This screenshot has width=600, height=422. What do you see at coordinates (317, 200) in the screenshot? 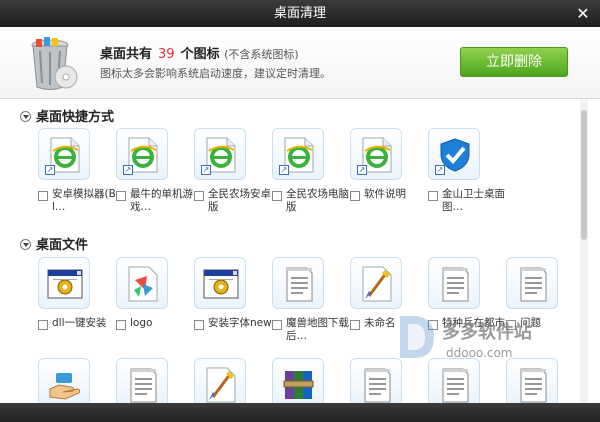
I see `icon-label: 全民农场电脑版` at bounding box center [317, 200].